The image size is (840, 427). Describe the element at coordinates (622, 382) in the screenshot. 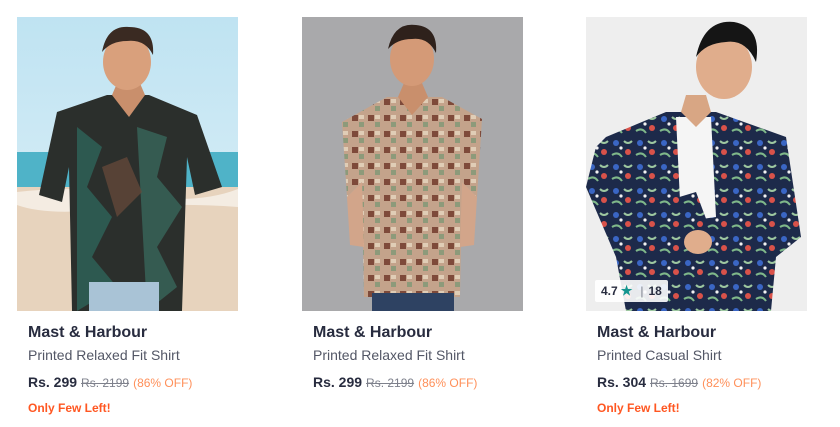

I see `product-price: Rs. 304` at that location.